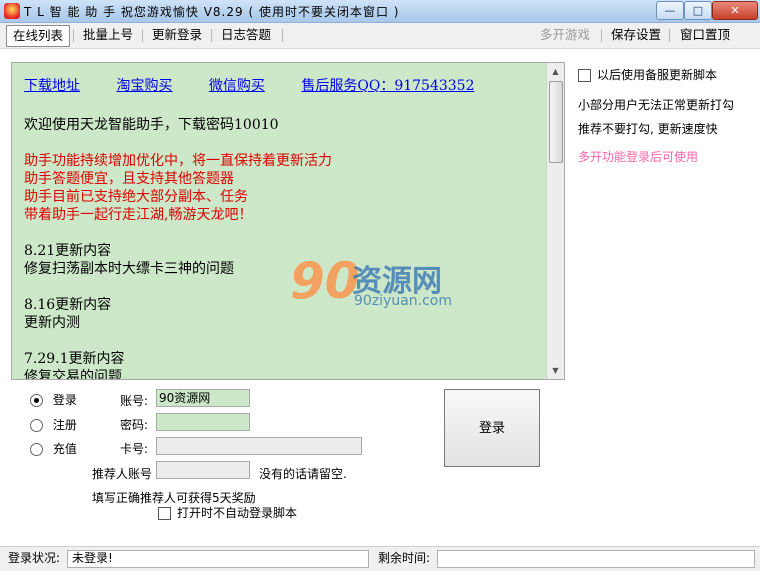 This screenshot has width=760, height=571. Describe the element at coordinates (555, 221) in the screenshot. I see `info-scrollbar: ▲ ▼` at that location.